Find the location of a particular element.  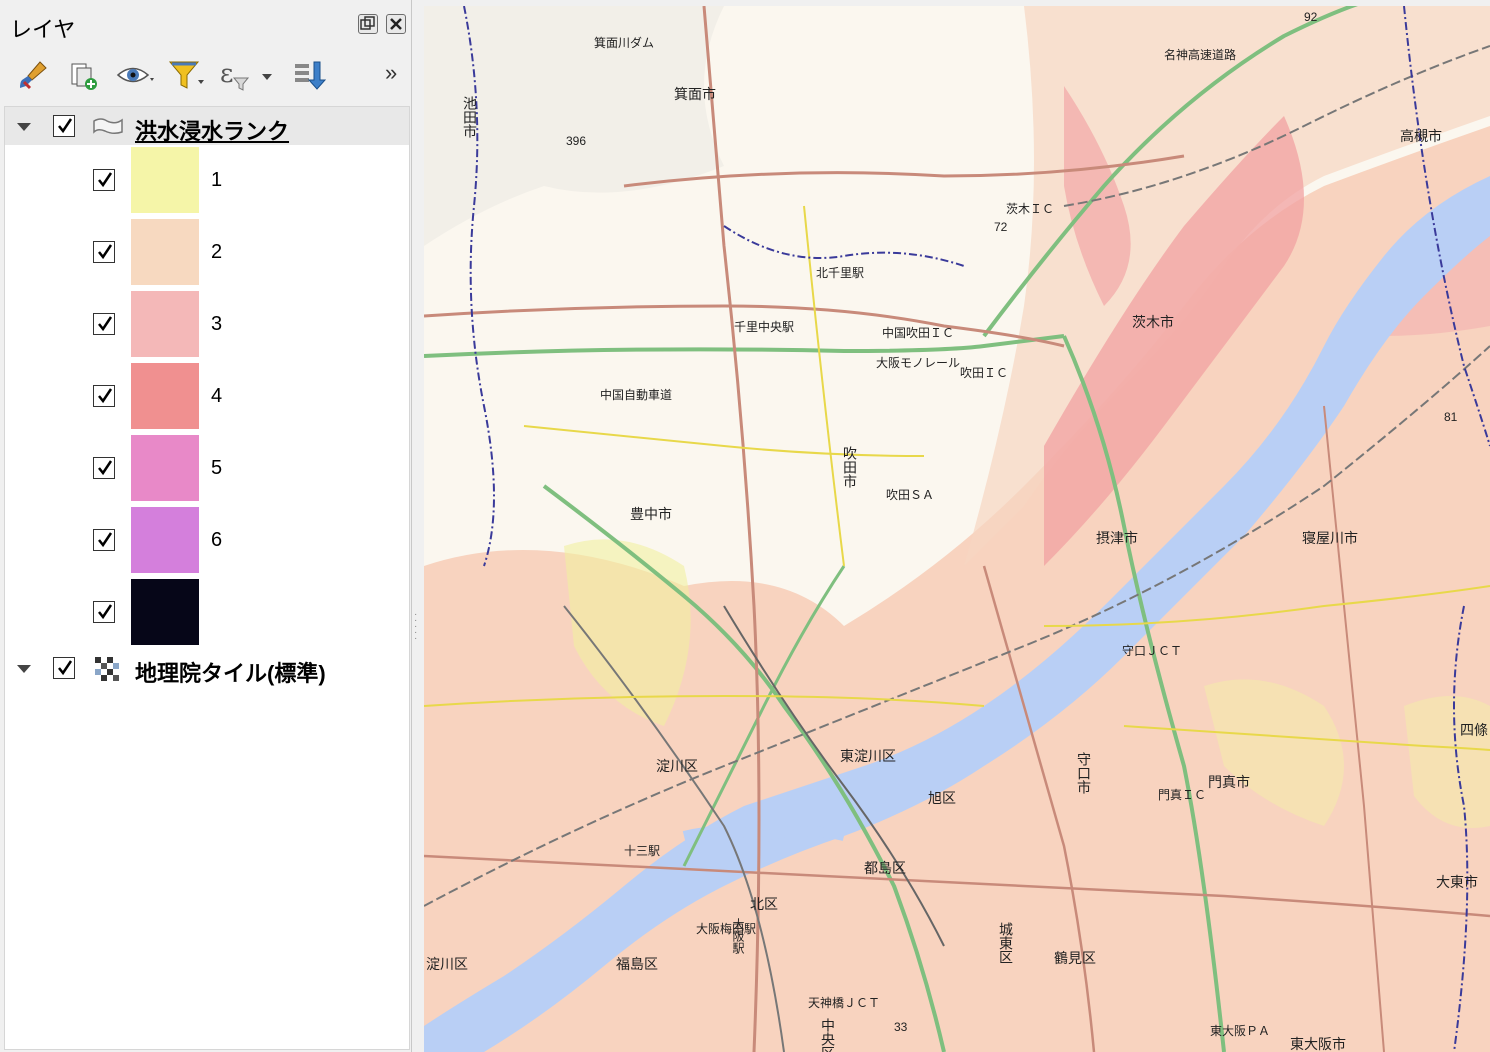

map-label-higashiosaka-pa: 東大阪ＰＡ is located at coordinates (1240, 1031).